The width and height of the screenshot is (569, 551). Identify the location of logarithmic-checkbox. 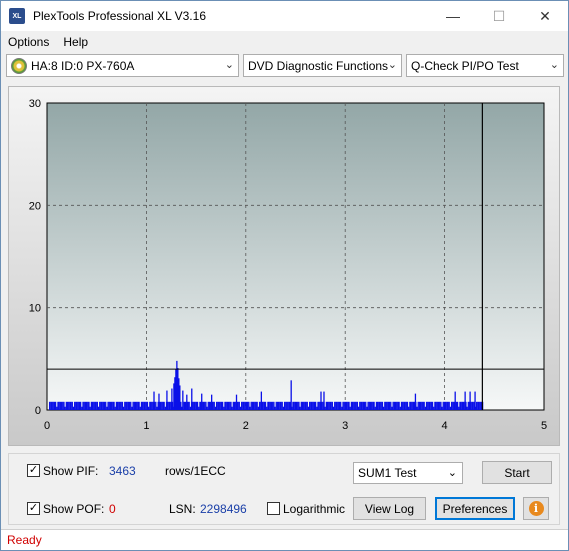
(273, 508).